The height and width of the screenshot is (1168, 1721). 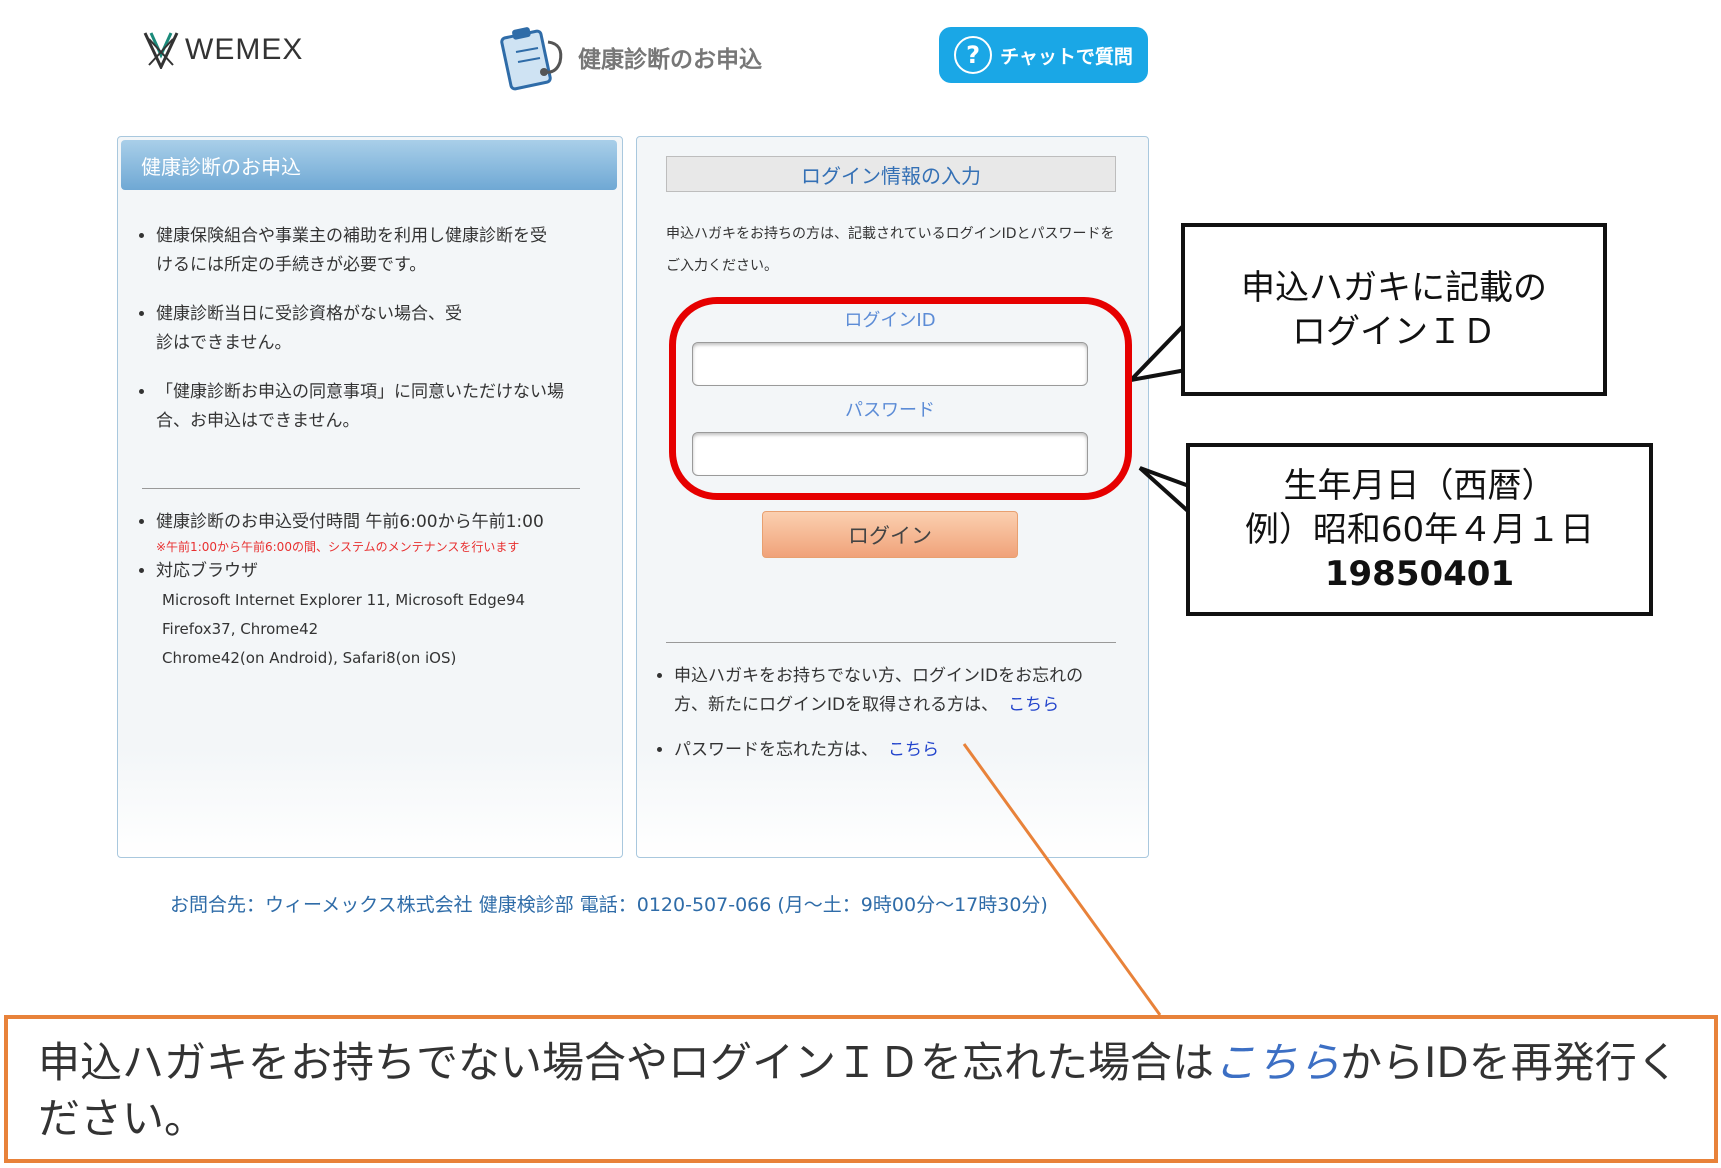 I want to click on callout-id-line2: ログインＩＤ, so click(x=1394, y=331).